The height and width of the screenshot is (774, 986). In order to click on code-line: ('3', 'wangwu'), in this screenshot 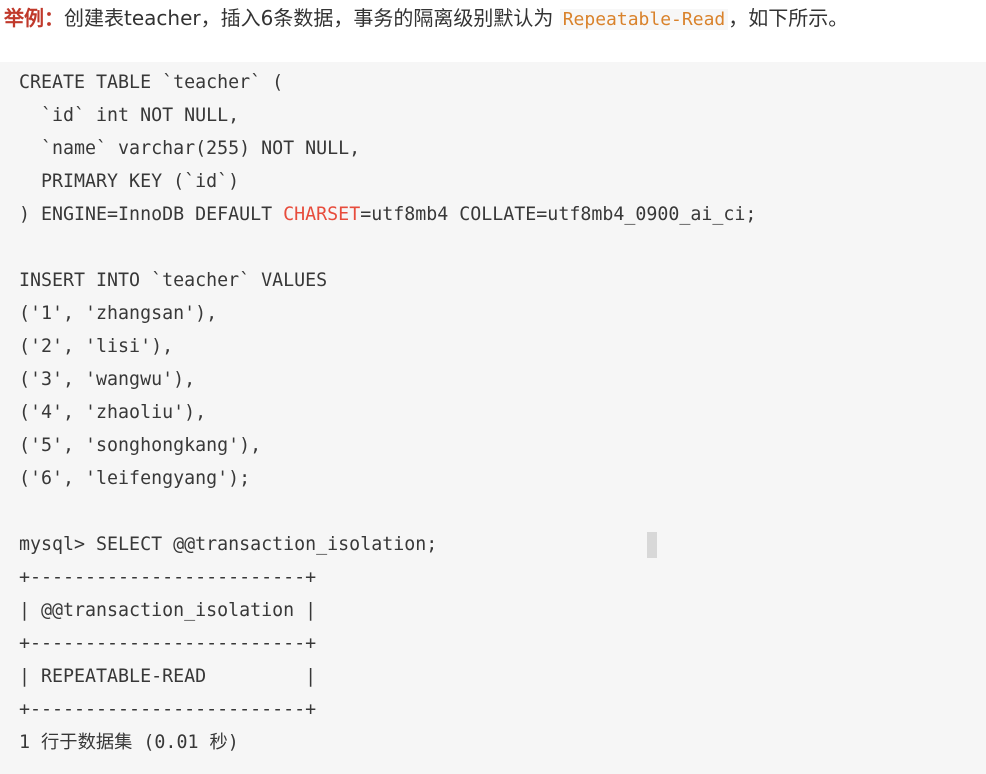, I will do `click(107, 379)`.